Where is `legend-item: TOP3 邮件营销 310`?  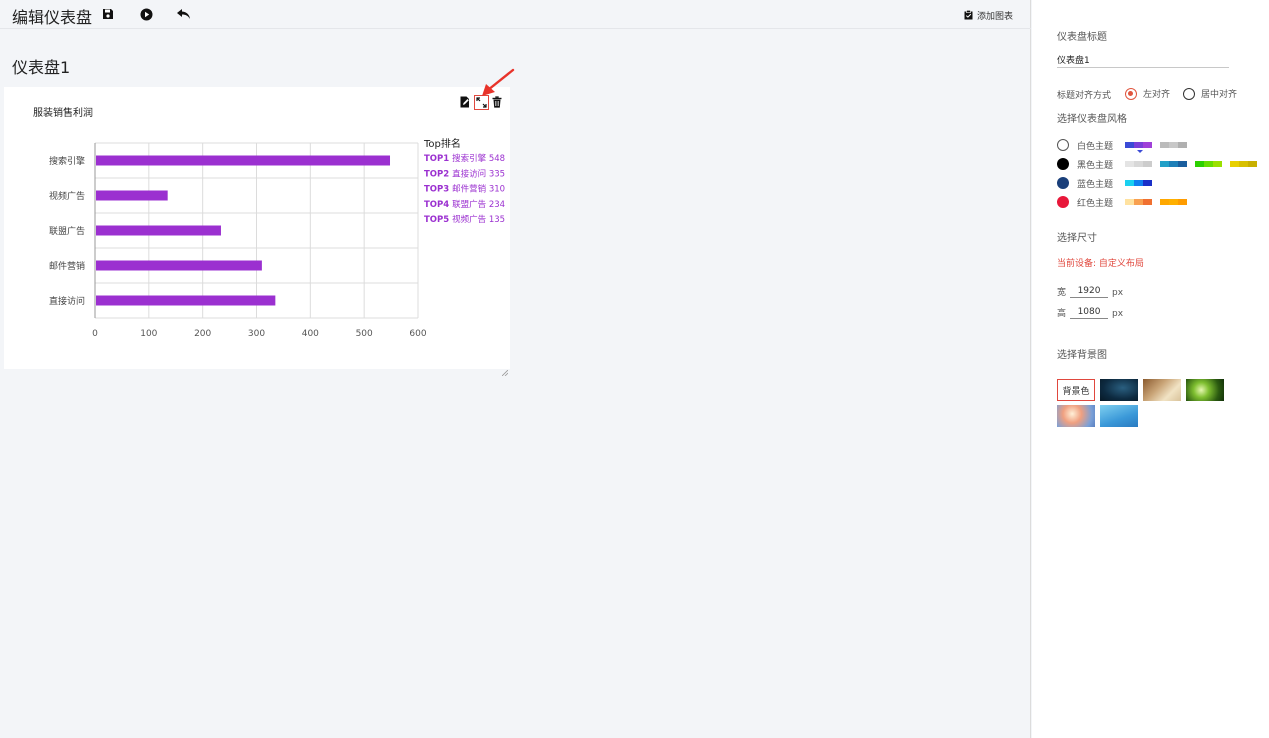 legend-item: TOP3 邮件营销 310 is located at coordinates (464, 189).